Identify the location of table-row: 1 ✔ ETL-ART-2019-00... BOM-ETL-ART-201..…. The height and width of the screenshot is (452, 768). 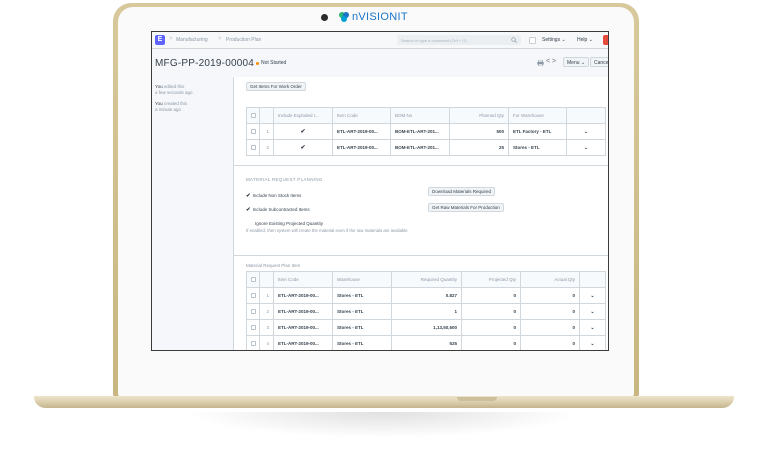
(426, 131).